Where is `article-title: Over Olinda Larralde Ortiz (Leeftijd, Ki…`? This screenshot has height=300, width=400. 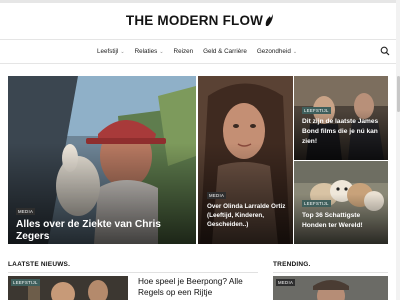 article-title: Over Olinda Larralde Ortiz (Leeftijd, Ki… is located at coordinates (249, 215).